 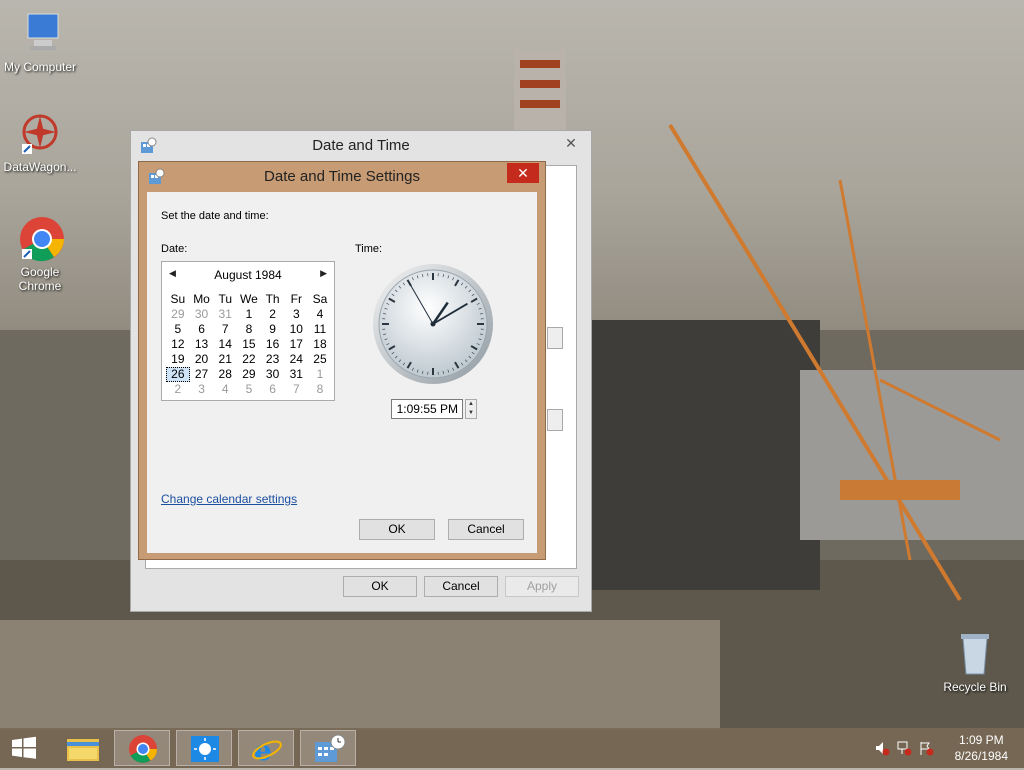 What do you see at coordinates (249, 359) in the screenshot?
I see `calendar-day: 22` at bounding box center [249, 359].